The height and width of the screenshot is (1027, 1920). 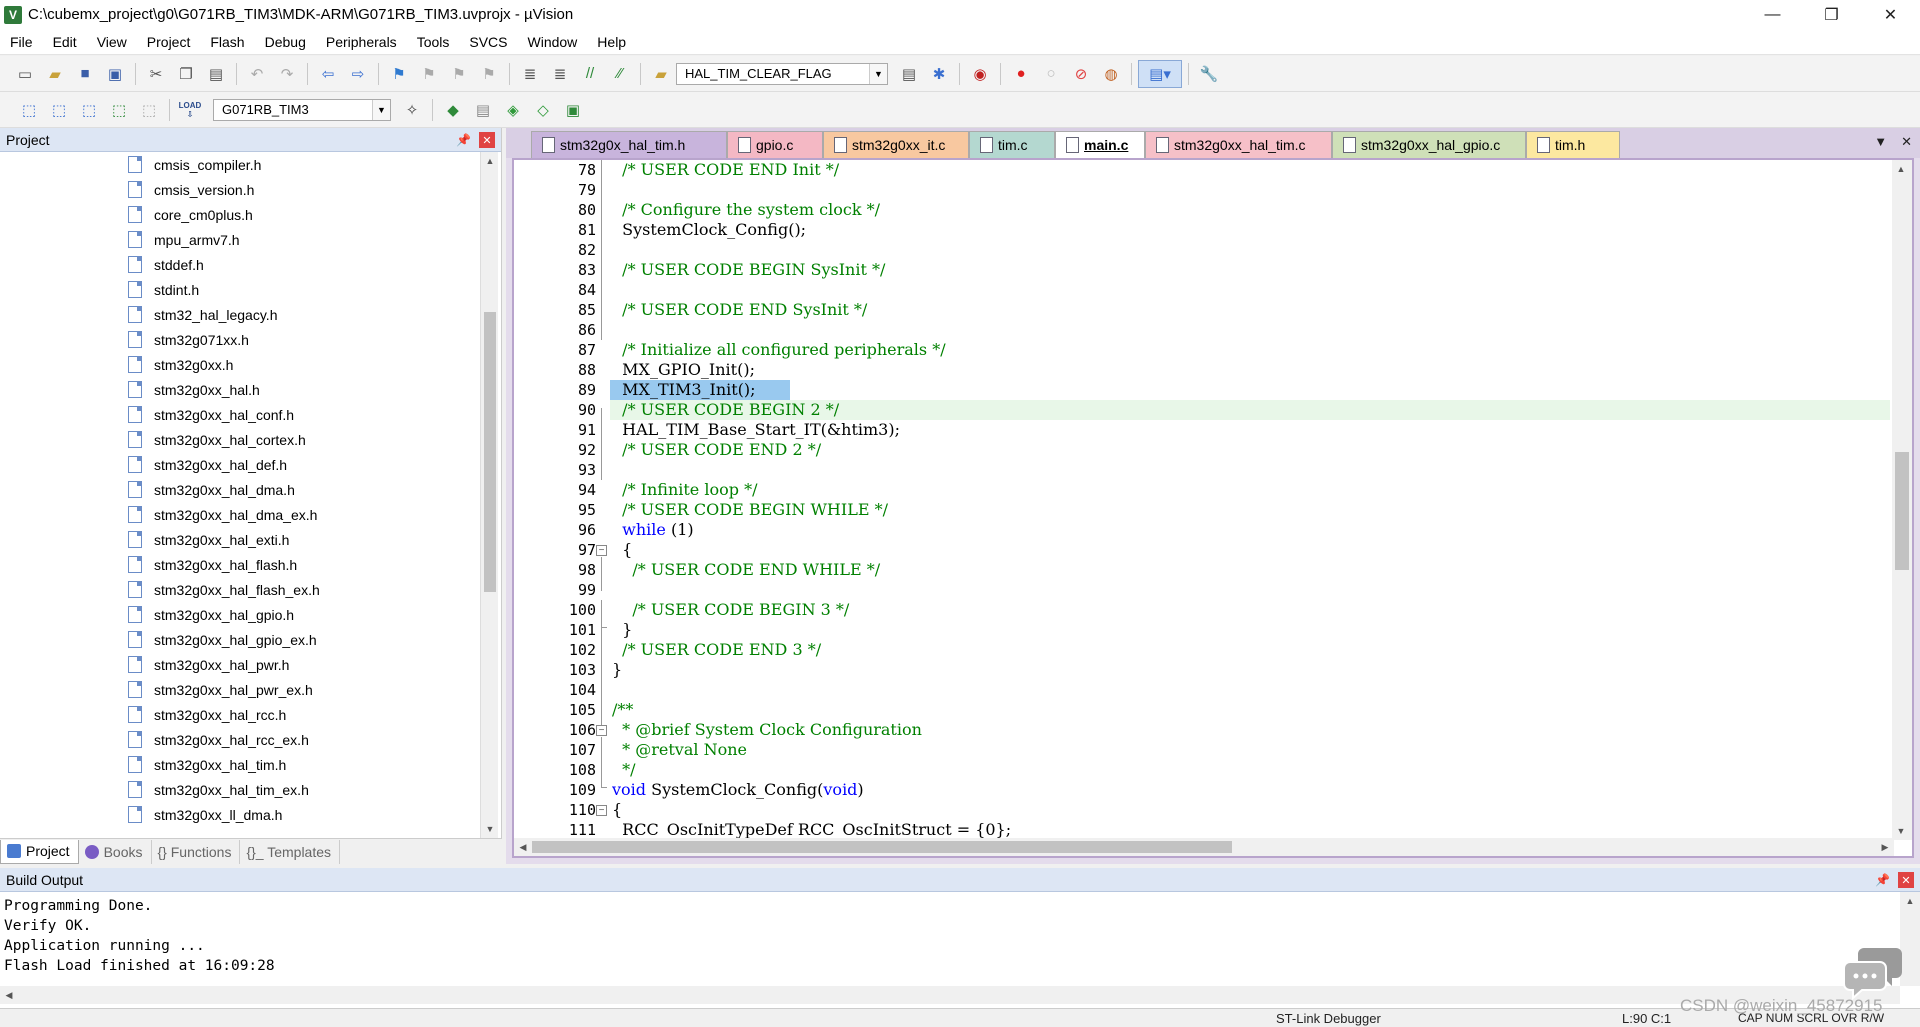 What do you see at coordinates (1885, 847) in the screenshot?
I see `scroll-right-icon: ▶` at bounding box center [1885, 847].